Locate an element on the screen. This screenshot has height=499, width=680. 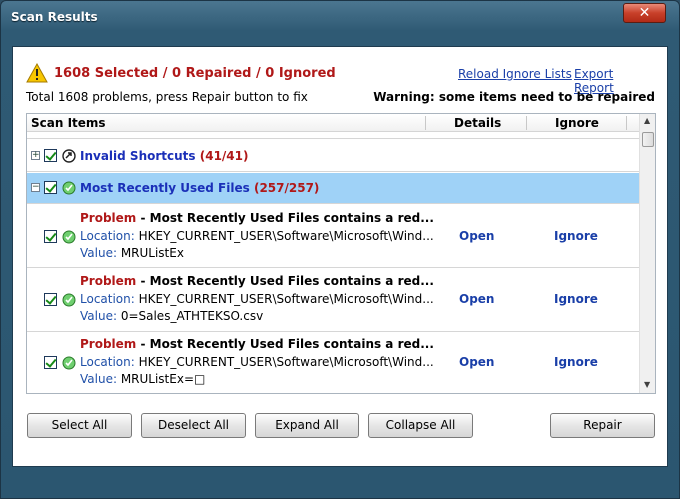
collapse-toggle-icon: − is located at coordinates (35, 187).